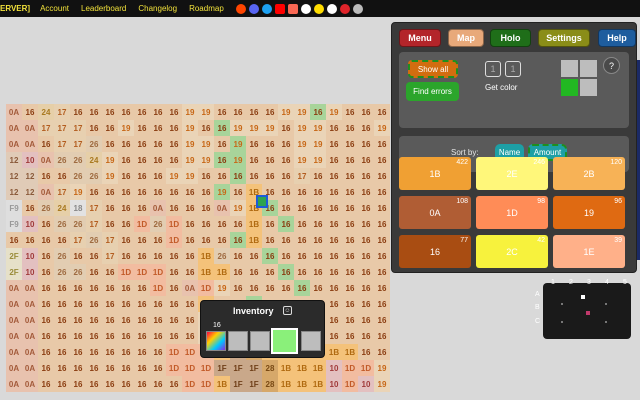 The image size is (640, 400). I want to click on minimap: 1 2 3 4 5 A B C, so click(583, 309).